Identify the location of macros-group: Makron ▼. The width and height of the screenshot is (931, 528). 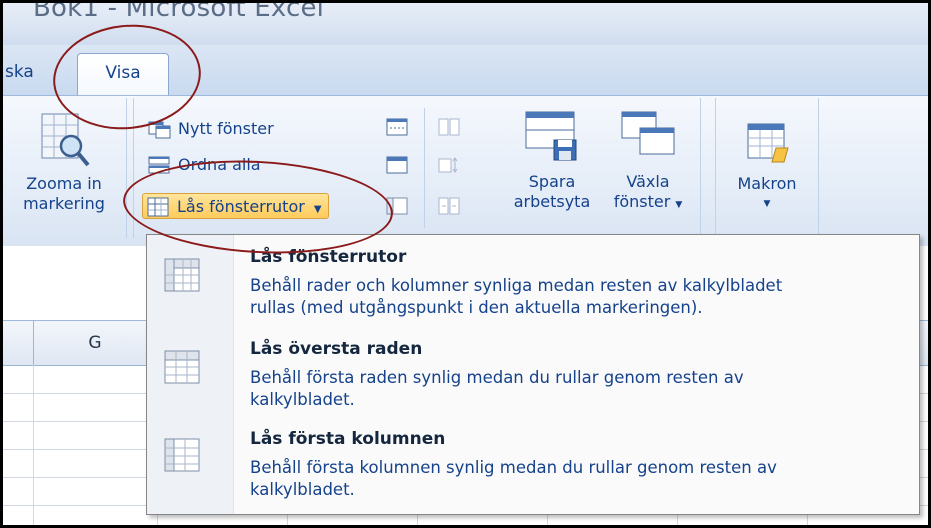
(767, 168).